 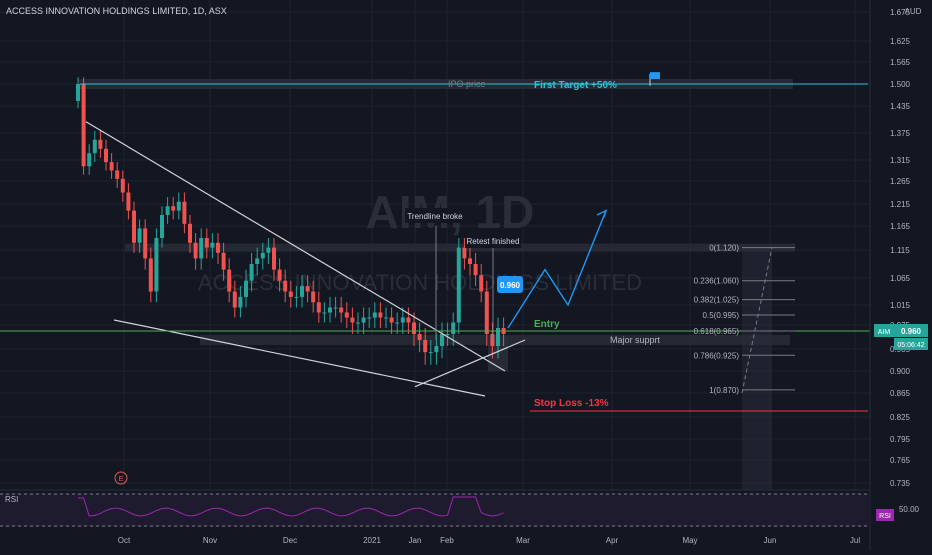 What do you see at coordinates (900, 250) in the screenshot?
I see `y-tick-label: 1.115` at bounding box center [900, 250].